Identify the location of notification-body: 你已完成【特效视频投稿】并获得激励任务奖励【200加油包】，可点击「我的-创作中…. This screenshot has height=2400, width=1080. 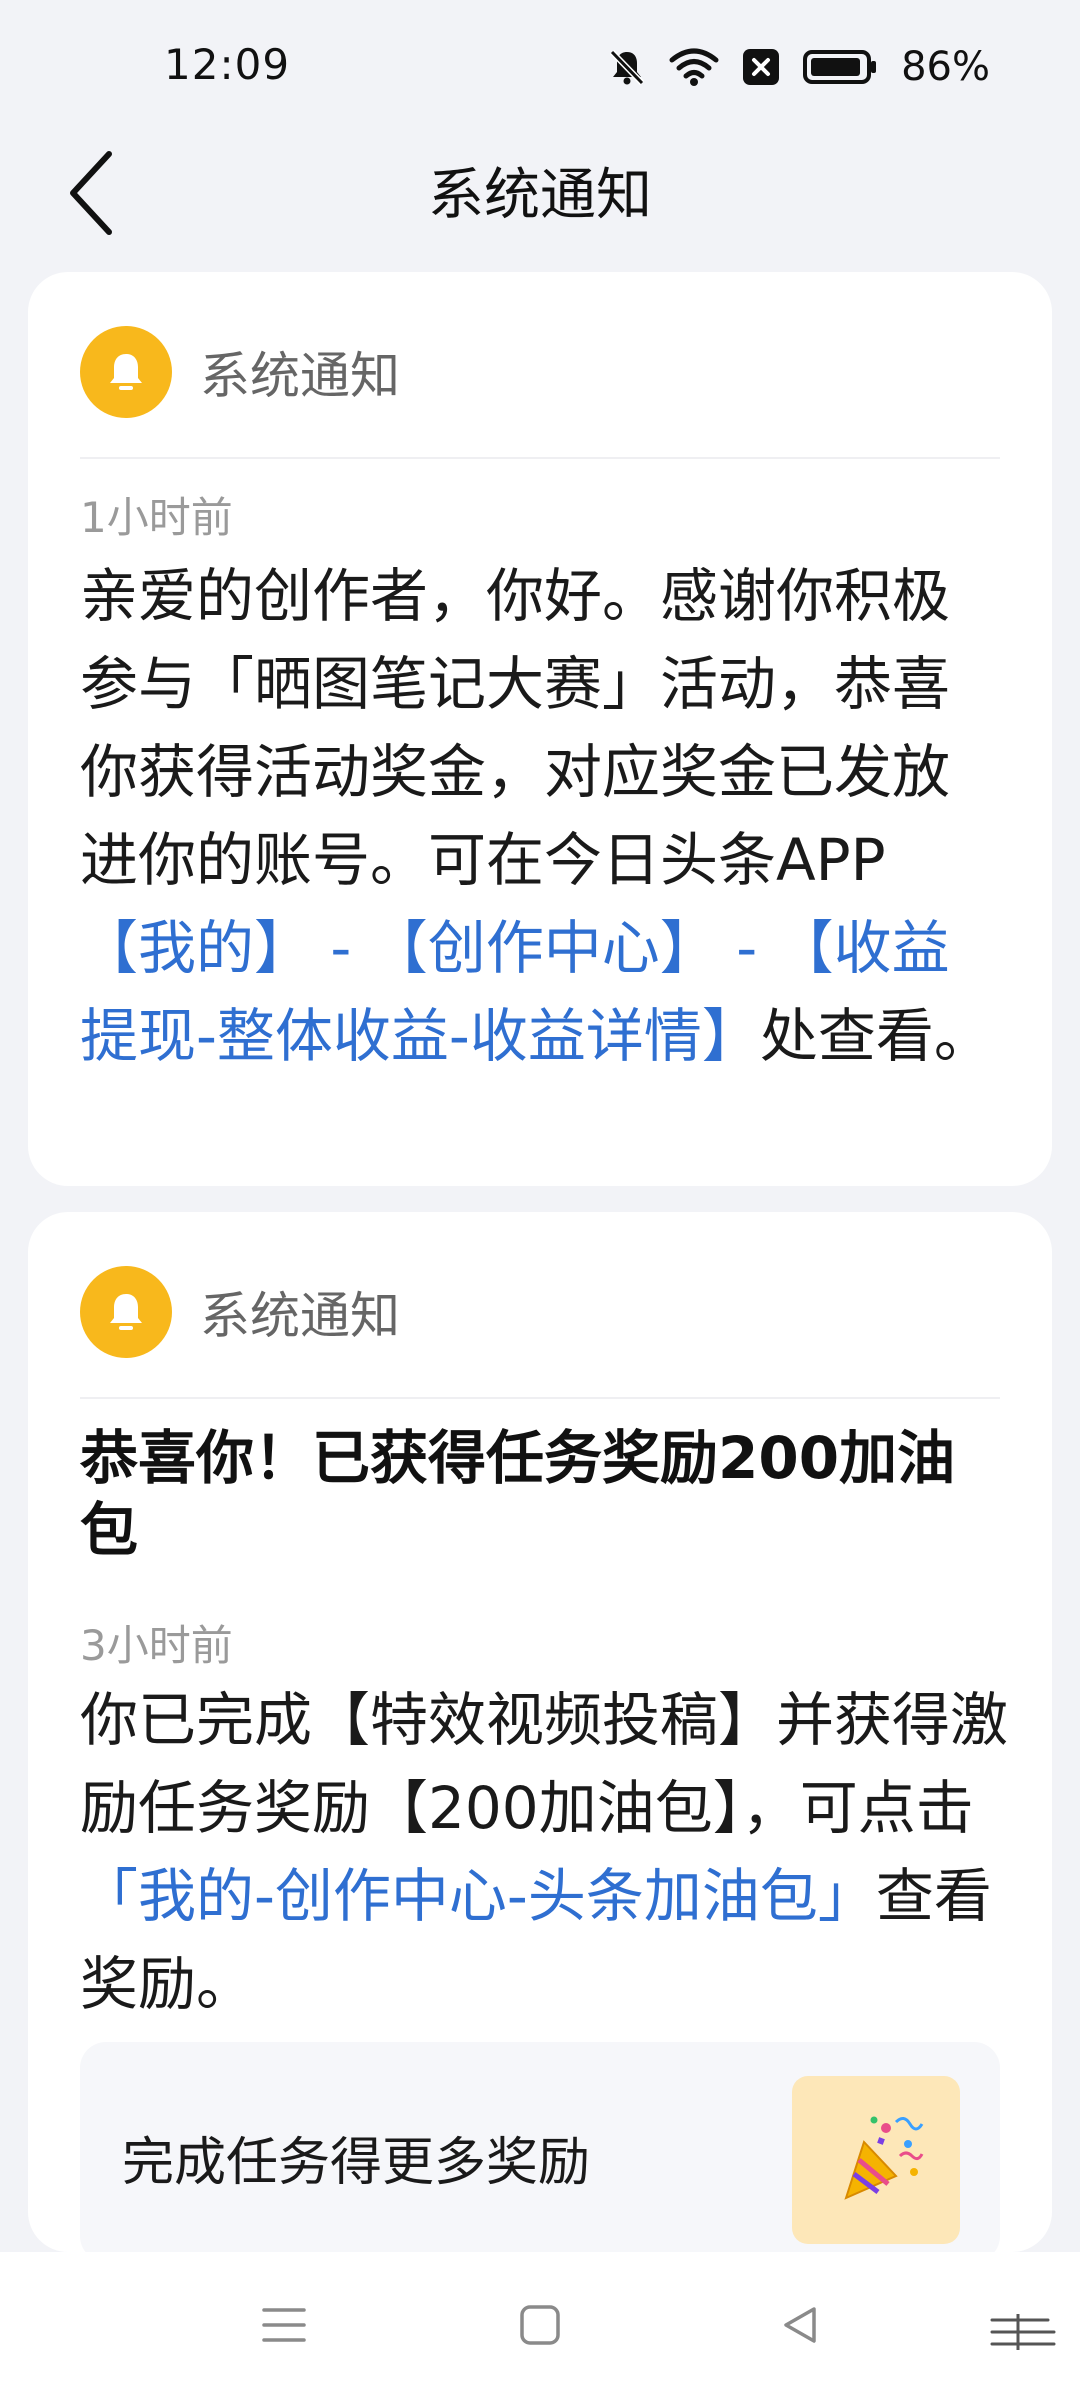
(546, 1852).